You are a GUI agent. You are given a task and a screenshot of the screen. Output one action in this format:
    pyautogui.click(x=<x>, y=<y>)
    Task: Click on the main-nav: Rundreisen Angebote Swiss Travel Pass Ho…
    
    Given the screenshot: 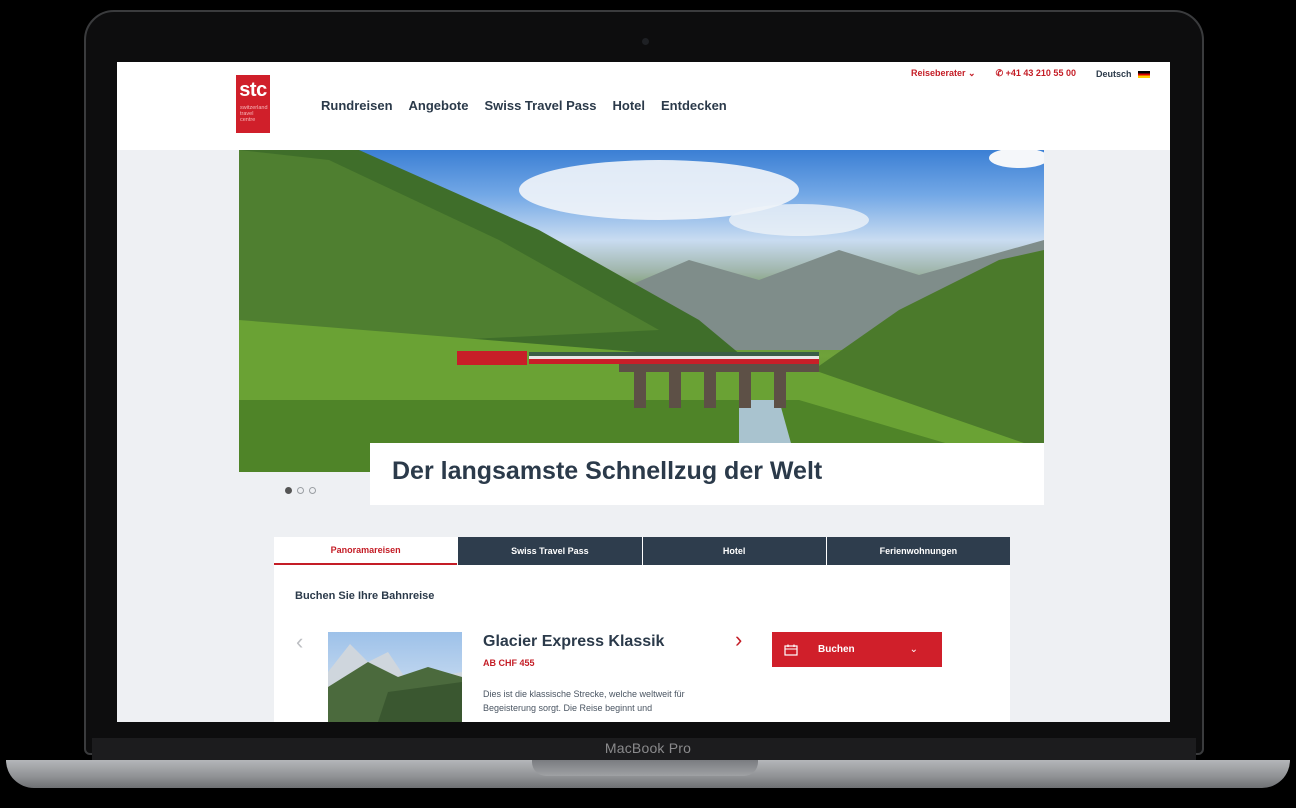 What is the action you would take?
    pyautogui.click(x=524, y=105)
    